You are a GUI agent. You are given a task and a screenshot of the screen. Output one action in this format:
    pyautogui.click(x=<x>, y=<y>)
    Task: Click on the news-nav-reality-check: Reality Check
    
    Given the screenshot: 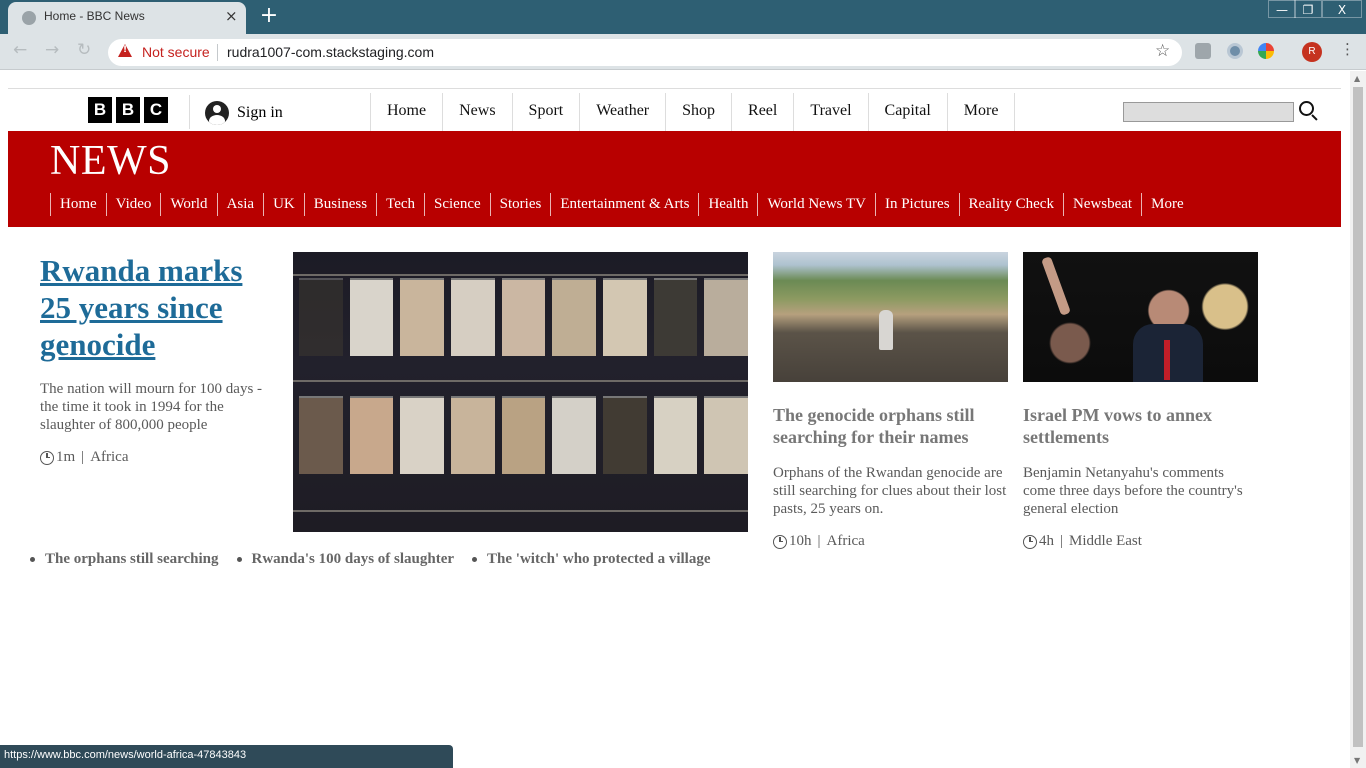 What is the action you would take?
    pyautogui.click(x=1010, y=204)
    